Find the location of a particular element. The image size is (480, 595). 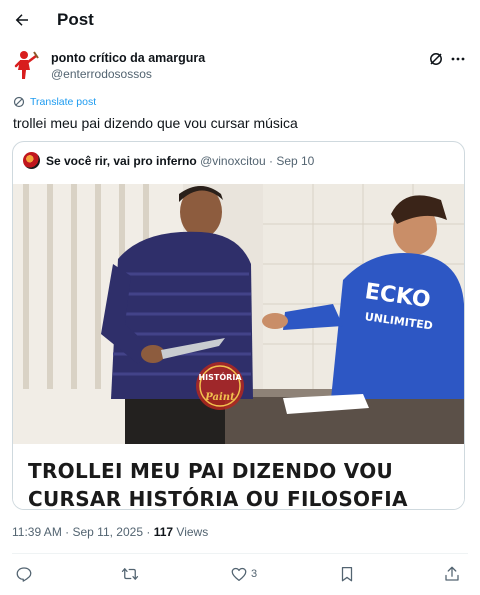

post-metadata: 11:39 AM · Sep 11, 2025 · 117 Views is located at coordinates (110, 532).